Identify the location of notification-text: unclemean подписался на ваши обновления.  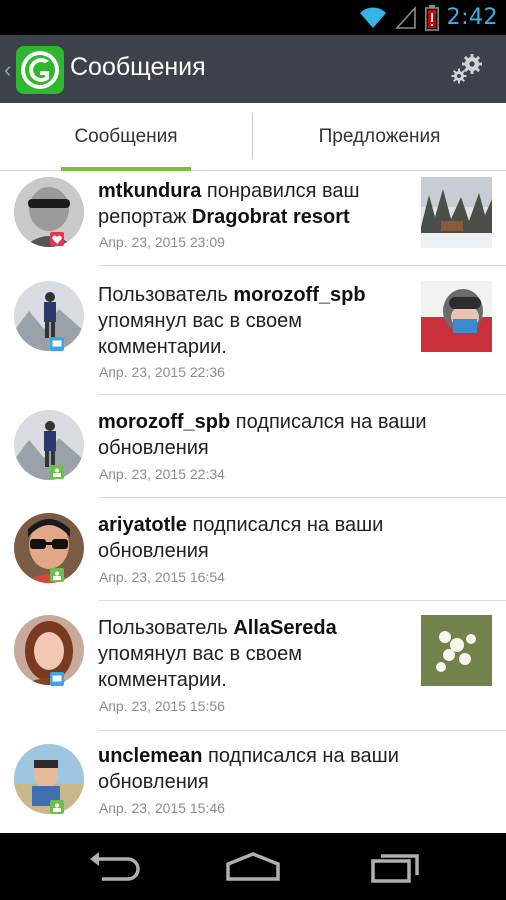
(248, 769).